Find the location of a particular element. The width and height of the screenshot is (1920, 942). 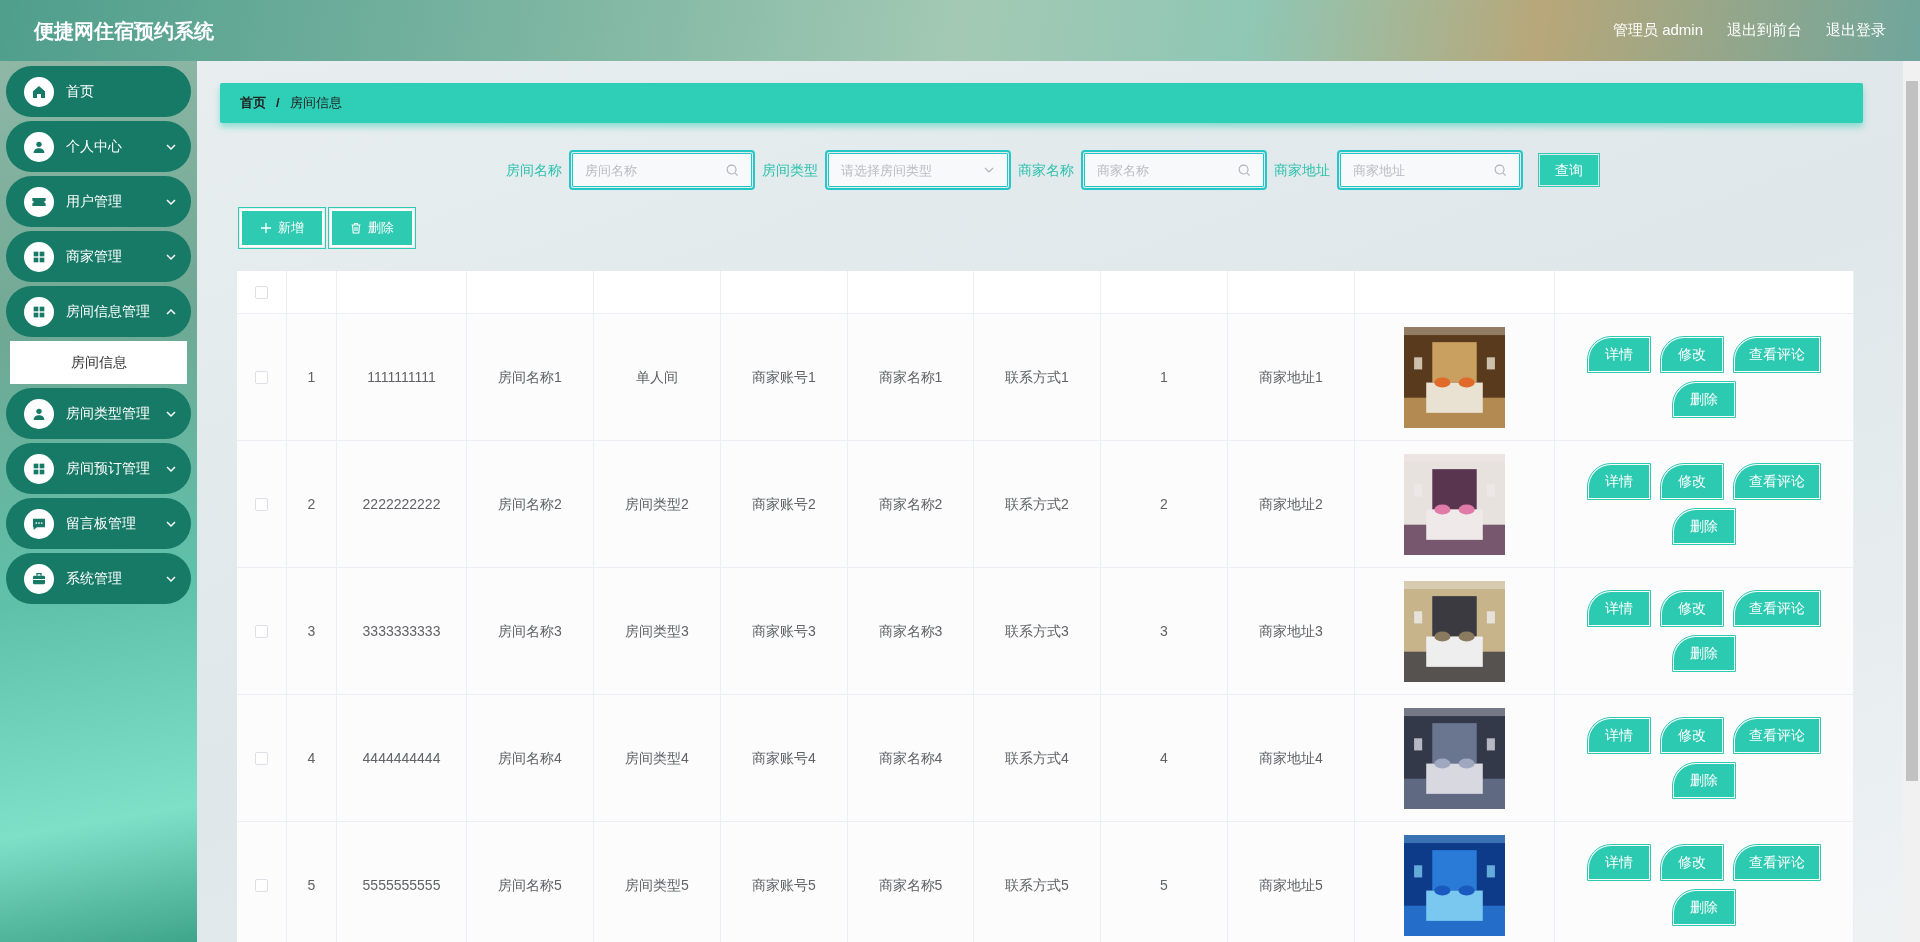

table-cell-text: 房间类型5 is located at coordinates (657, 885).